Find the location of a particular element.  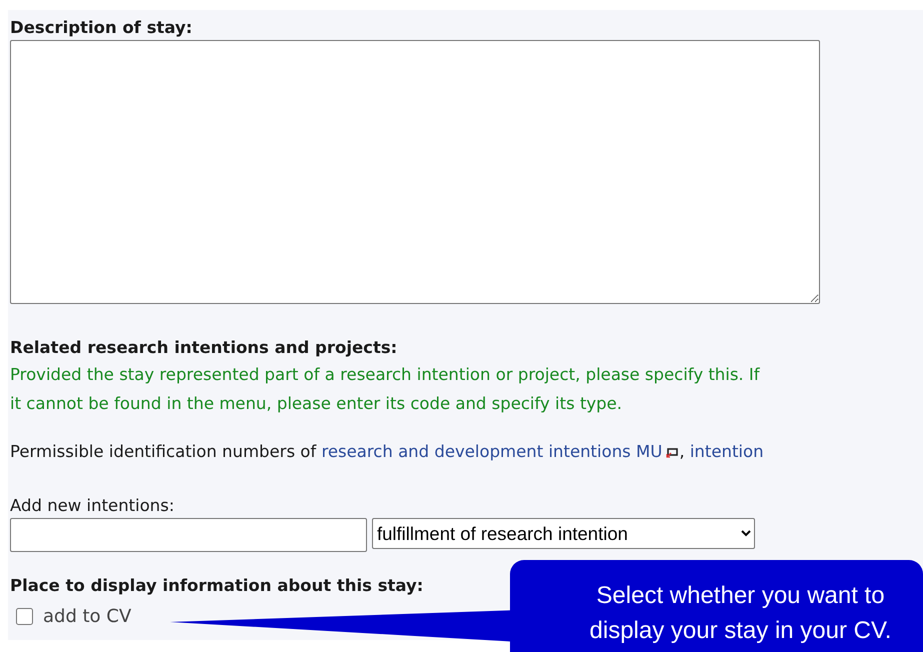

external-link-icon is located at coordinates (672, 452).